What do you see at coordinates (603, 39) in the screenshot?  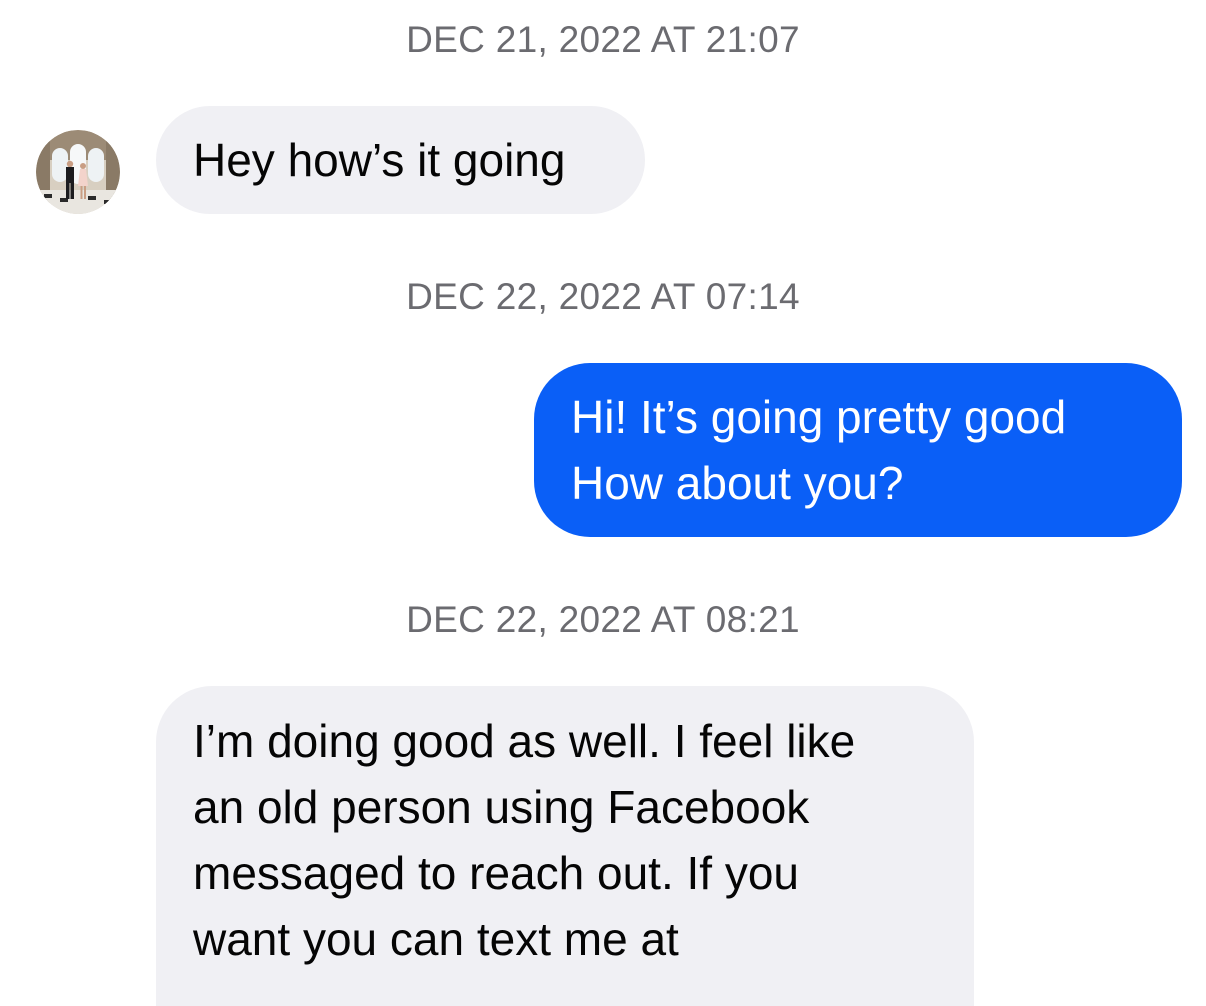 I see `timestamp: DEC 21, 2022 AT 21:07` at bounding box center [603, 39].